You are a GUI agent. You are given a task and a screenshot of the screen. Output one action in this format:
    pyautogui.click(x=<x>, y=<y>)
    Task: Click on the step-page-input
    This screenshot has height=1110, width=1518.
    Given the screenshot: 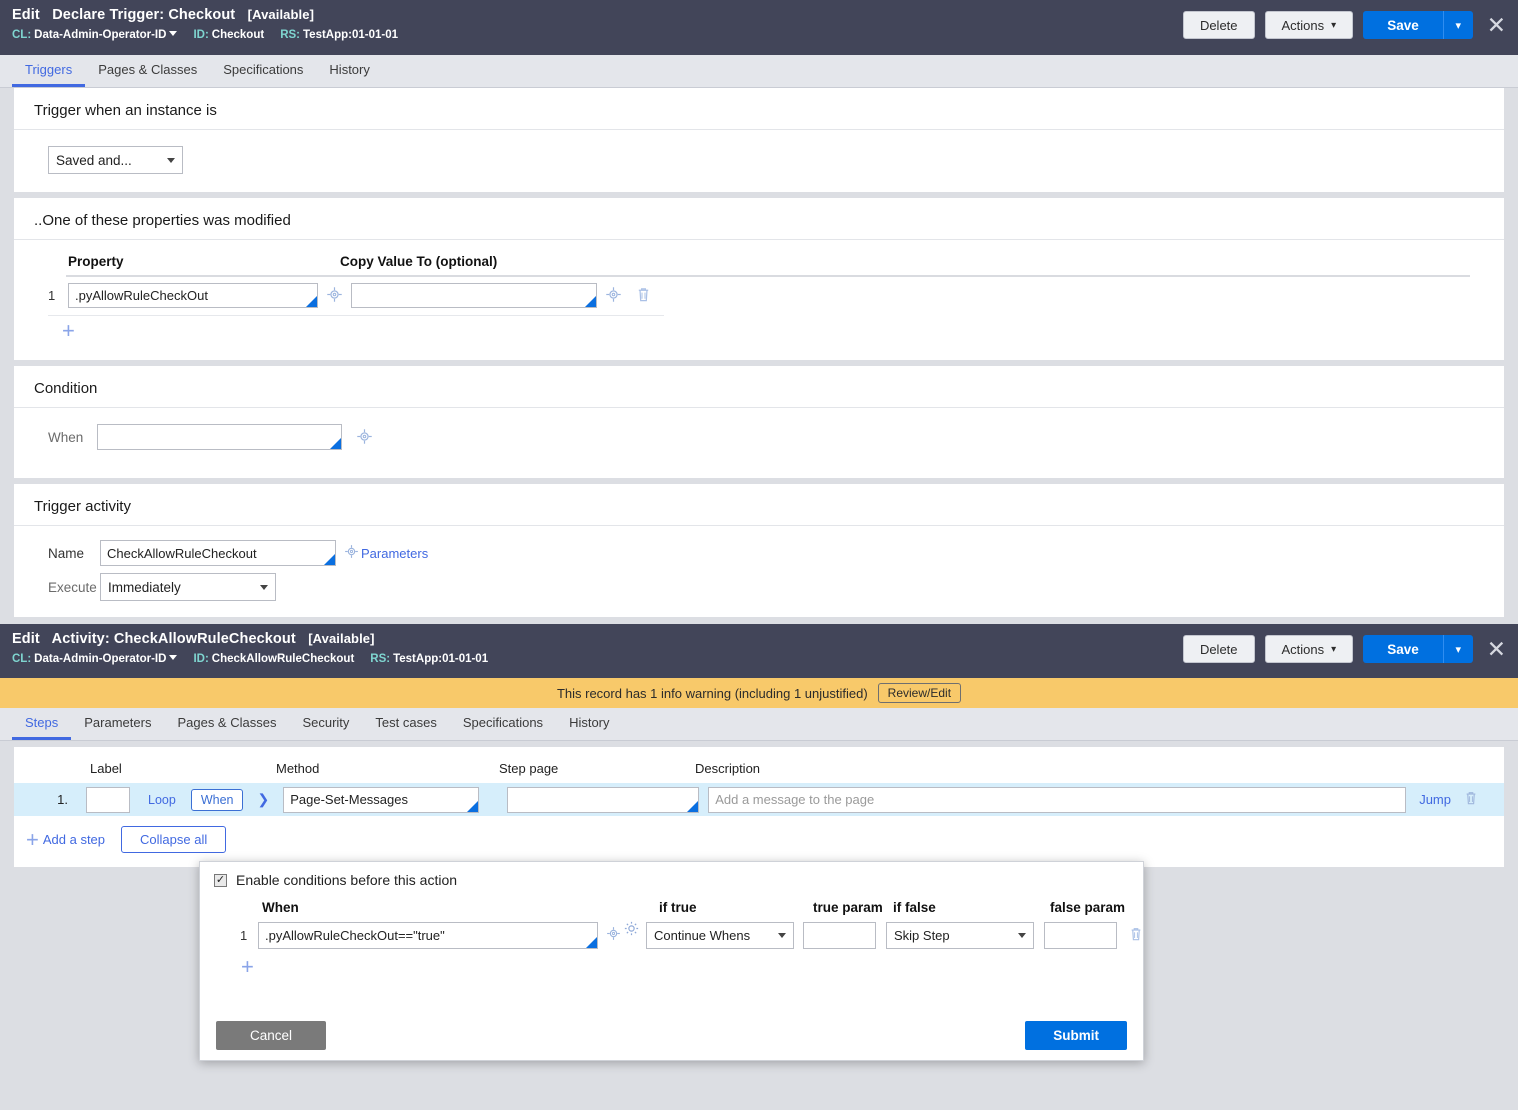 What is the action you would take?
    pyautogui.click(x=603, y=799)
    